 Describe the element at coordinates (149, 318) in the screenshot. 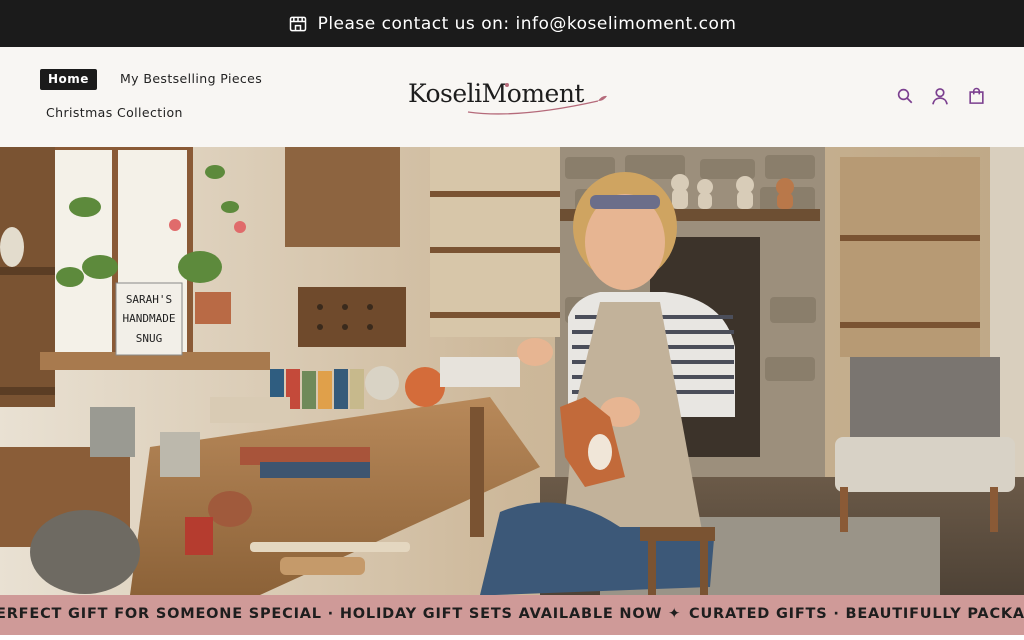

I see `sign-line-2: HANDMADE` at that location.